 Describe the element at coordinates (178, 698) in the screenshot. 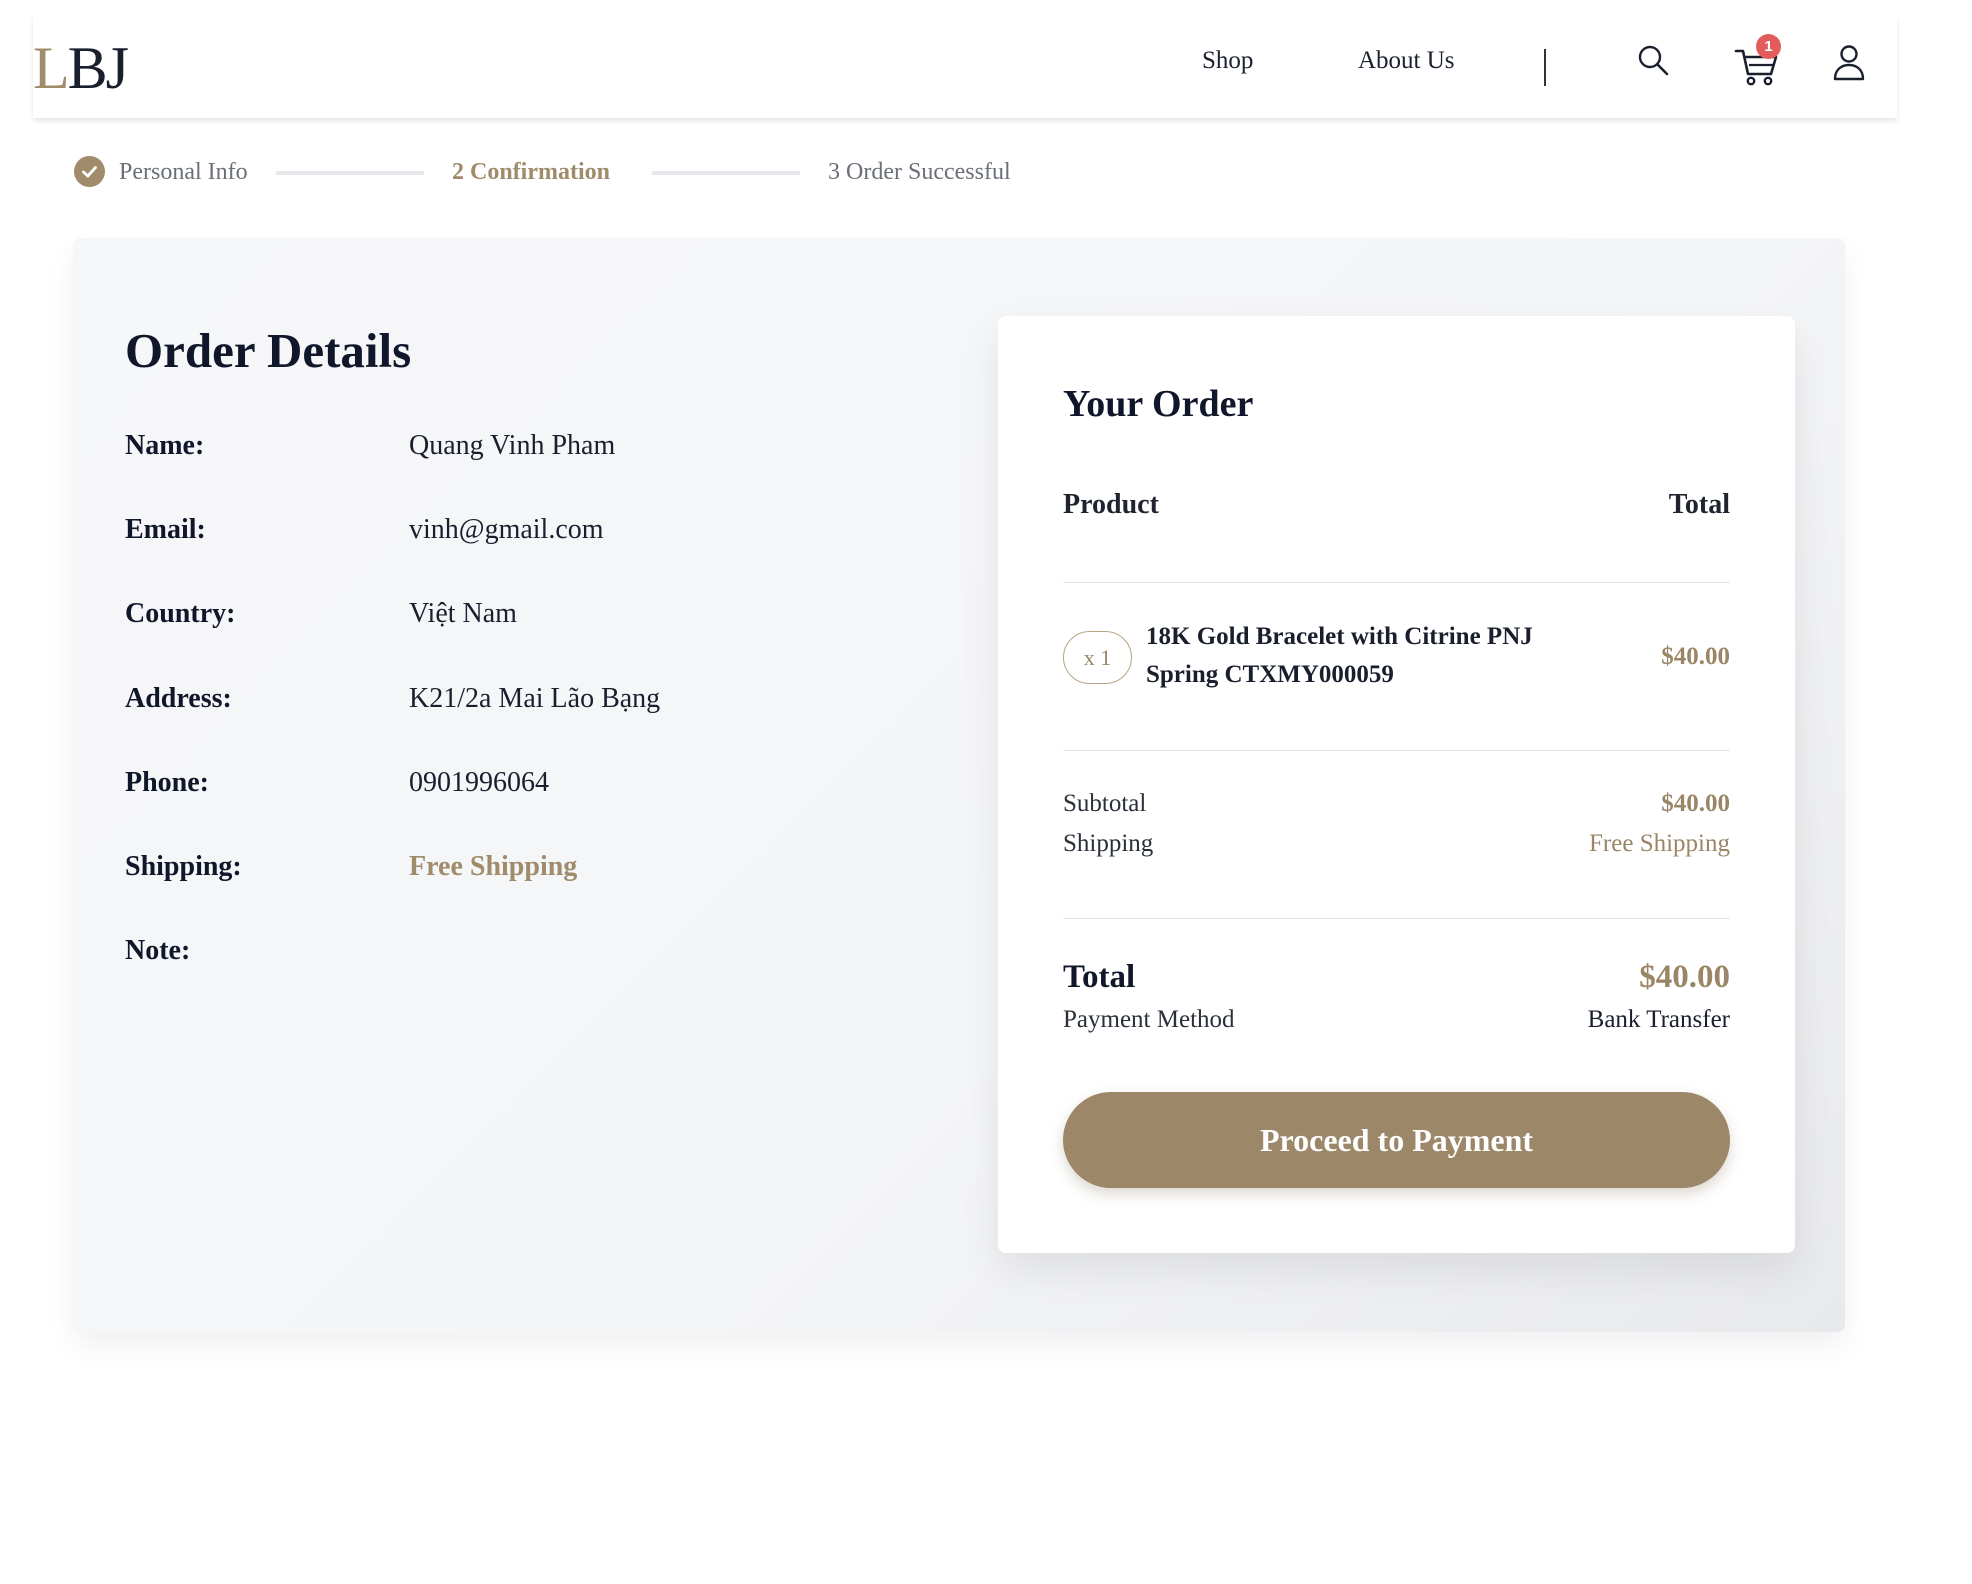

I see `detail-label-address: Address:` at that location.